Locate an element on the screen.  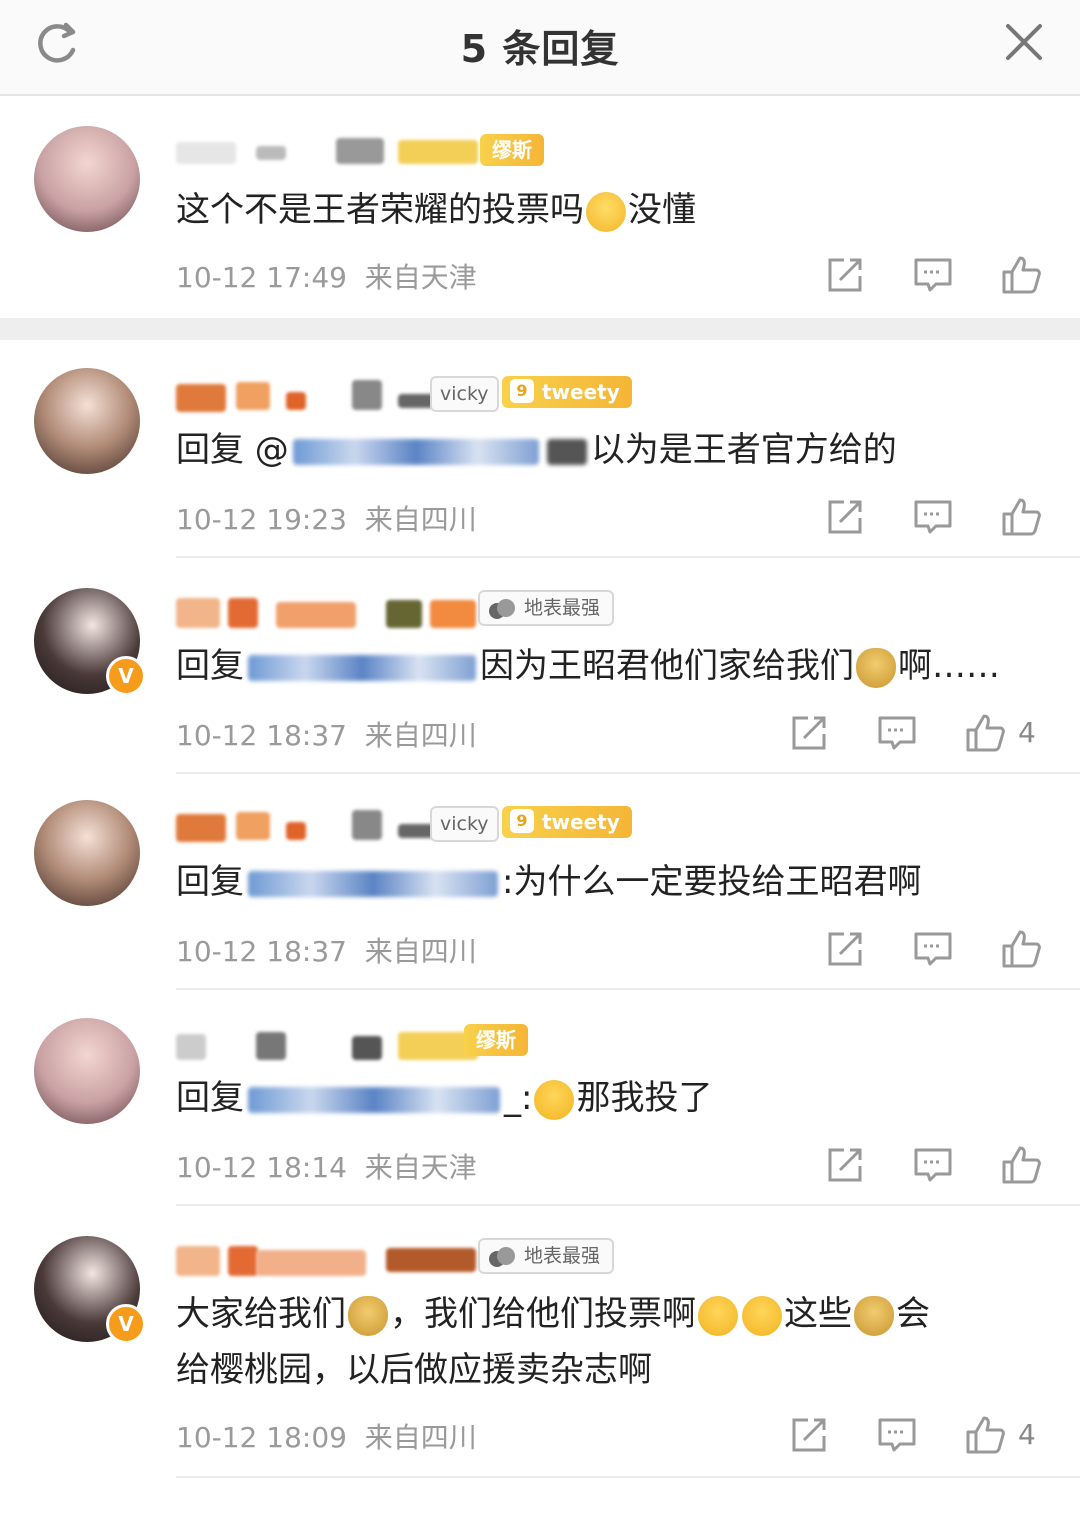
close-icon is located at coordinates (1024, 42).